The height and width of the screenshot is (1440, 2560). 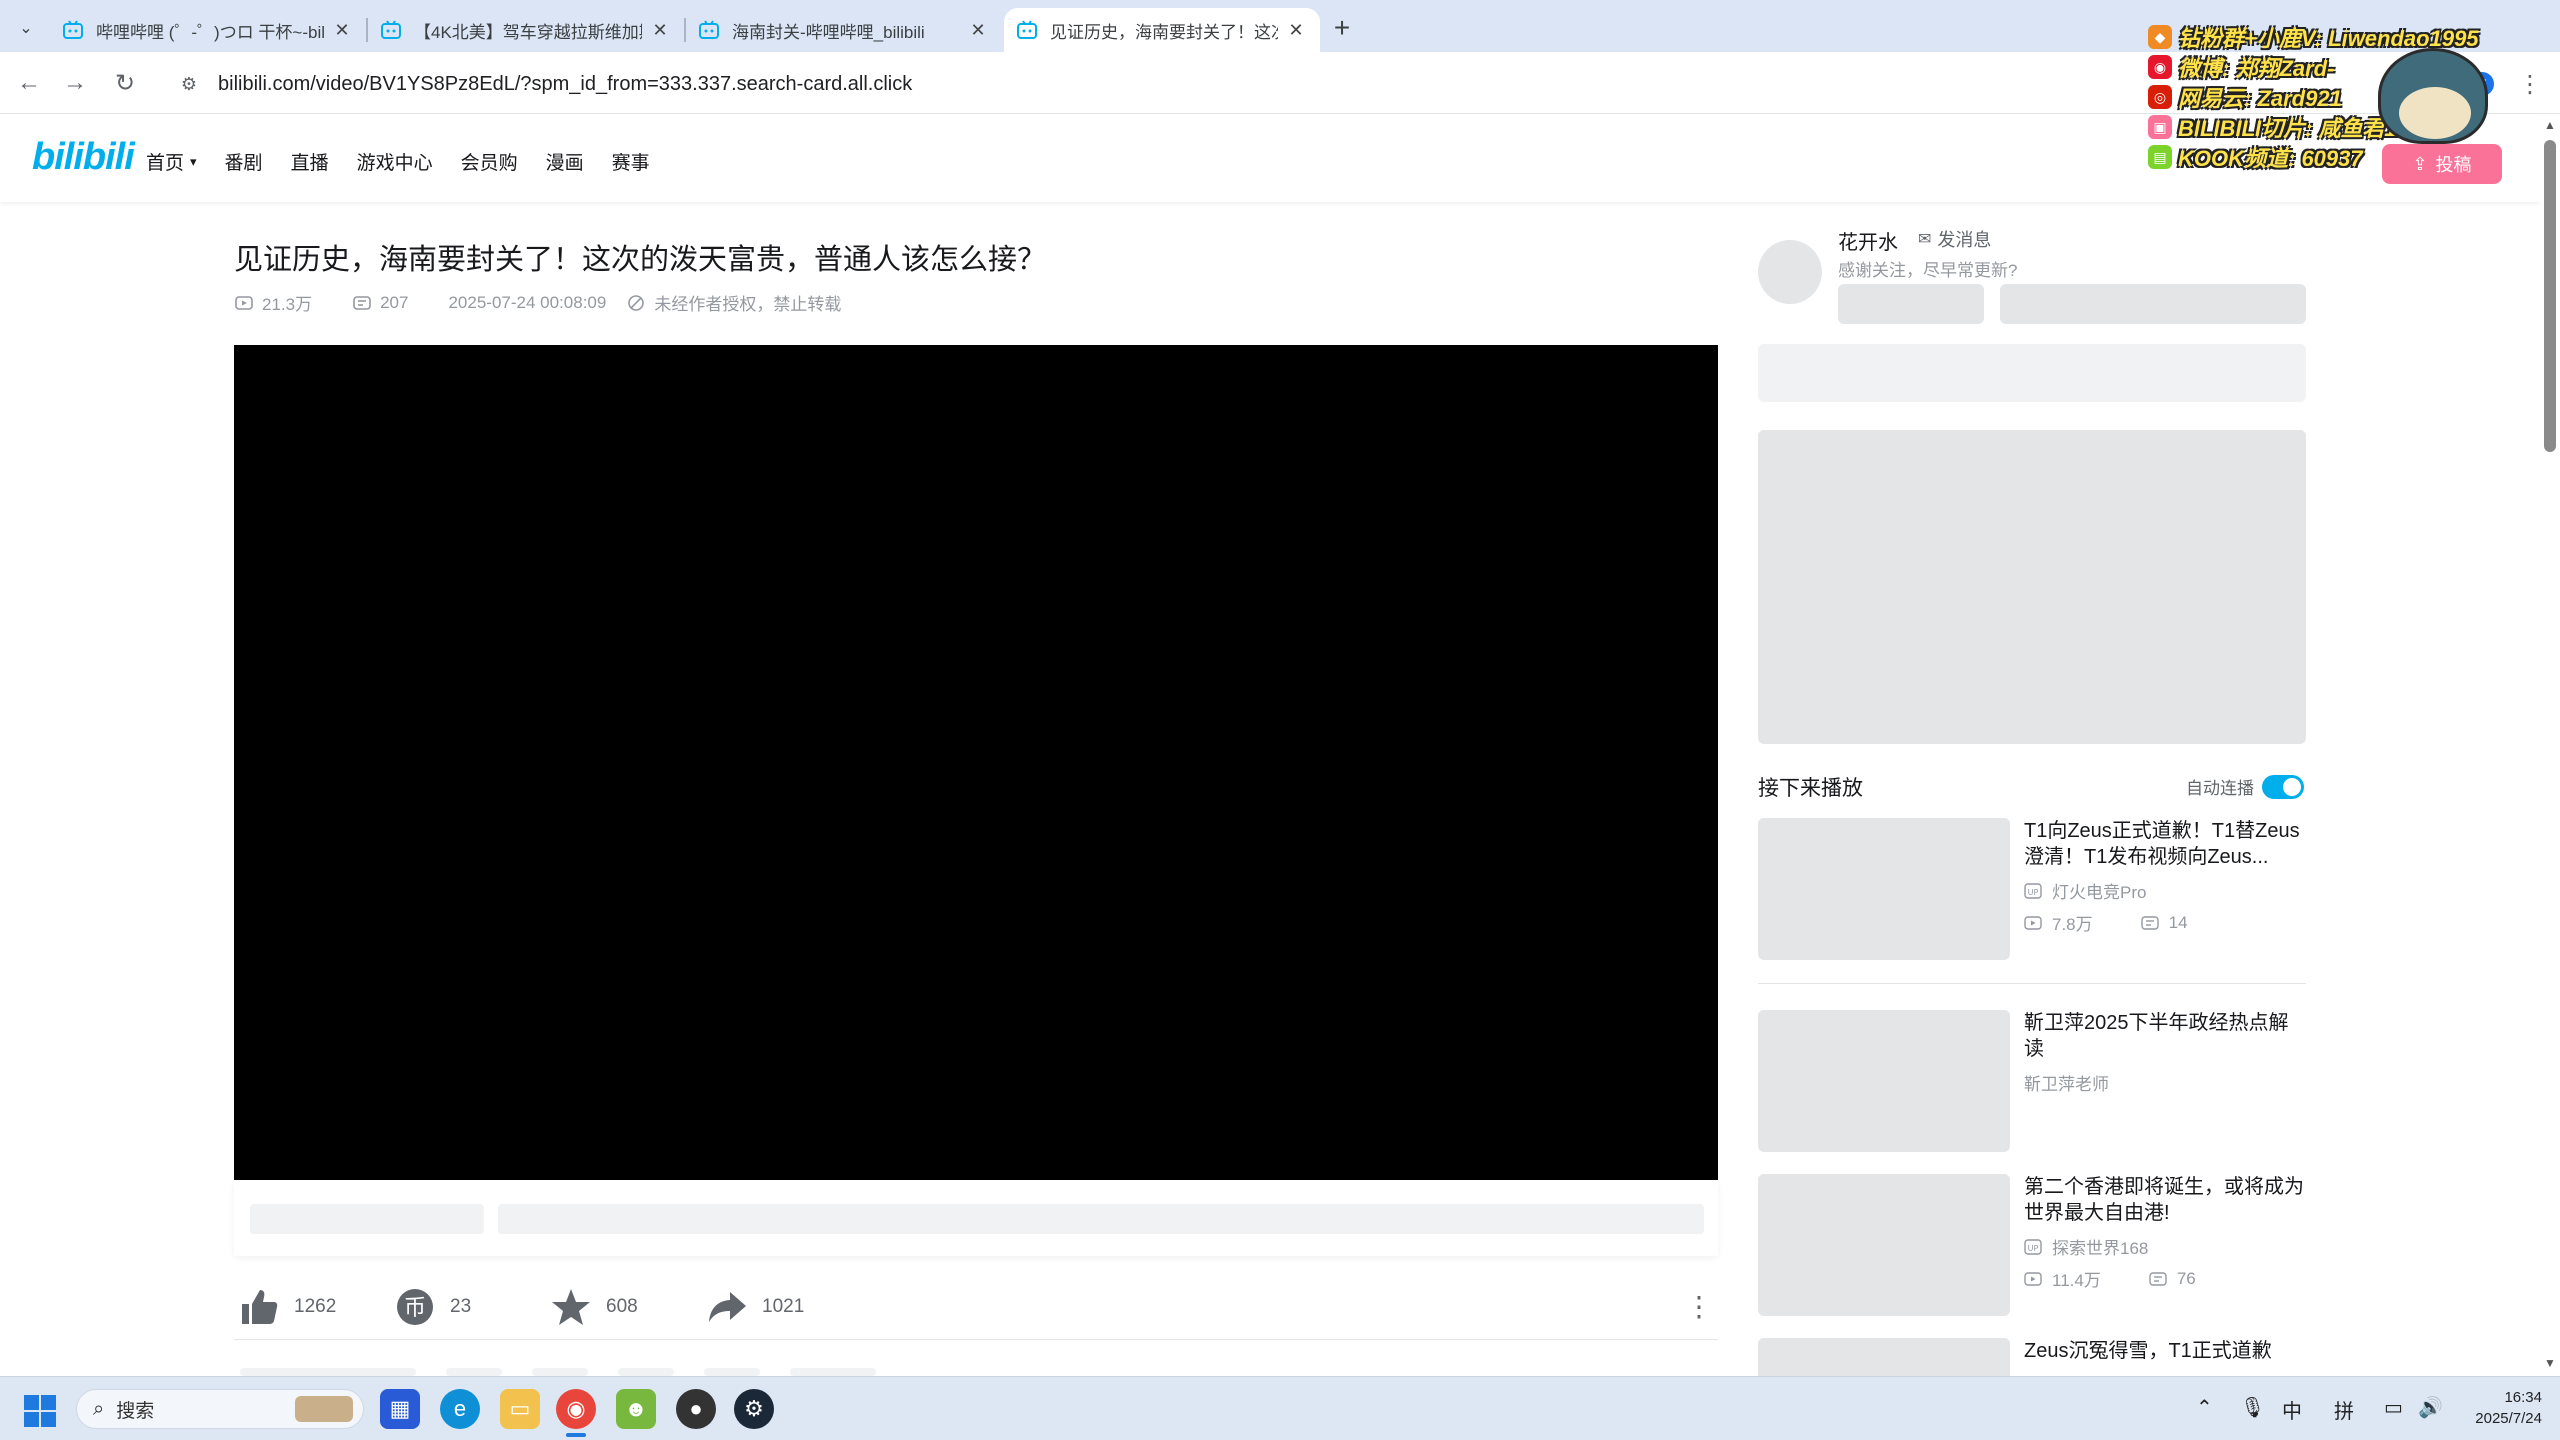 I want to click on file-explorer-icon: ▭, so click(x=520, y=1409).